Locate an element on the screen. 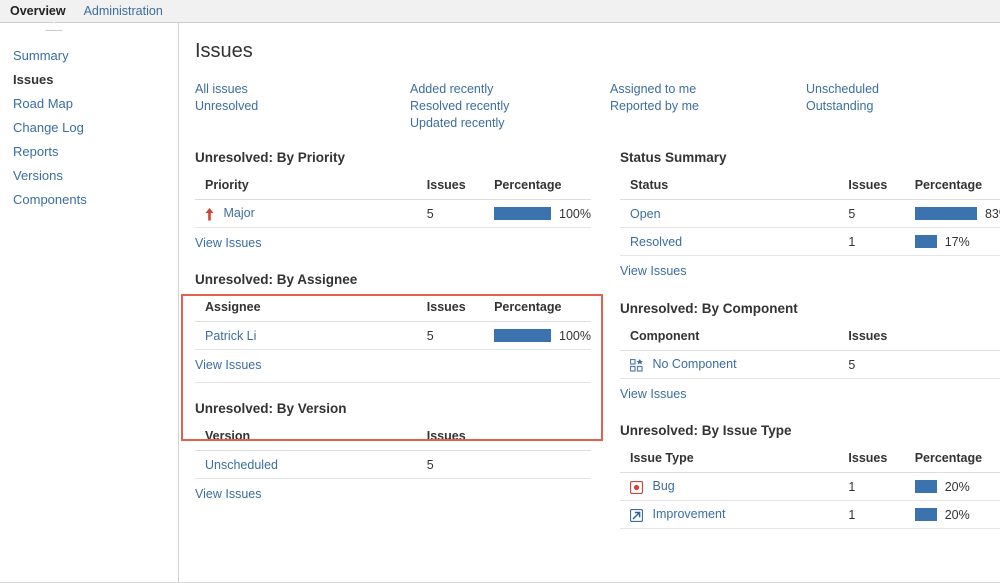 This screenshot has width=1000, height=583. report-title: Unresolved: By Component is located at coordinates (709, 308).